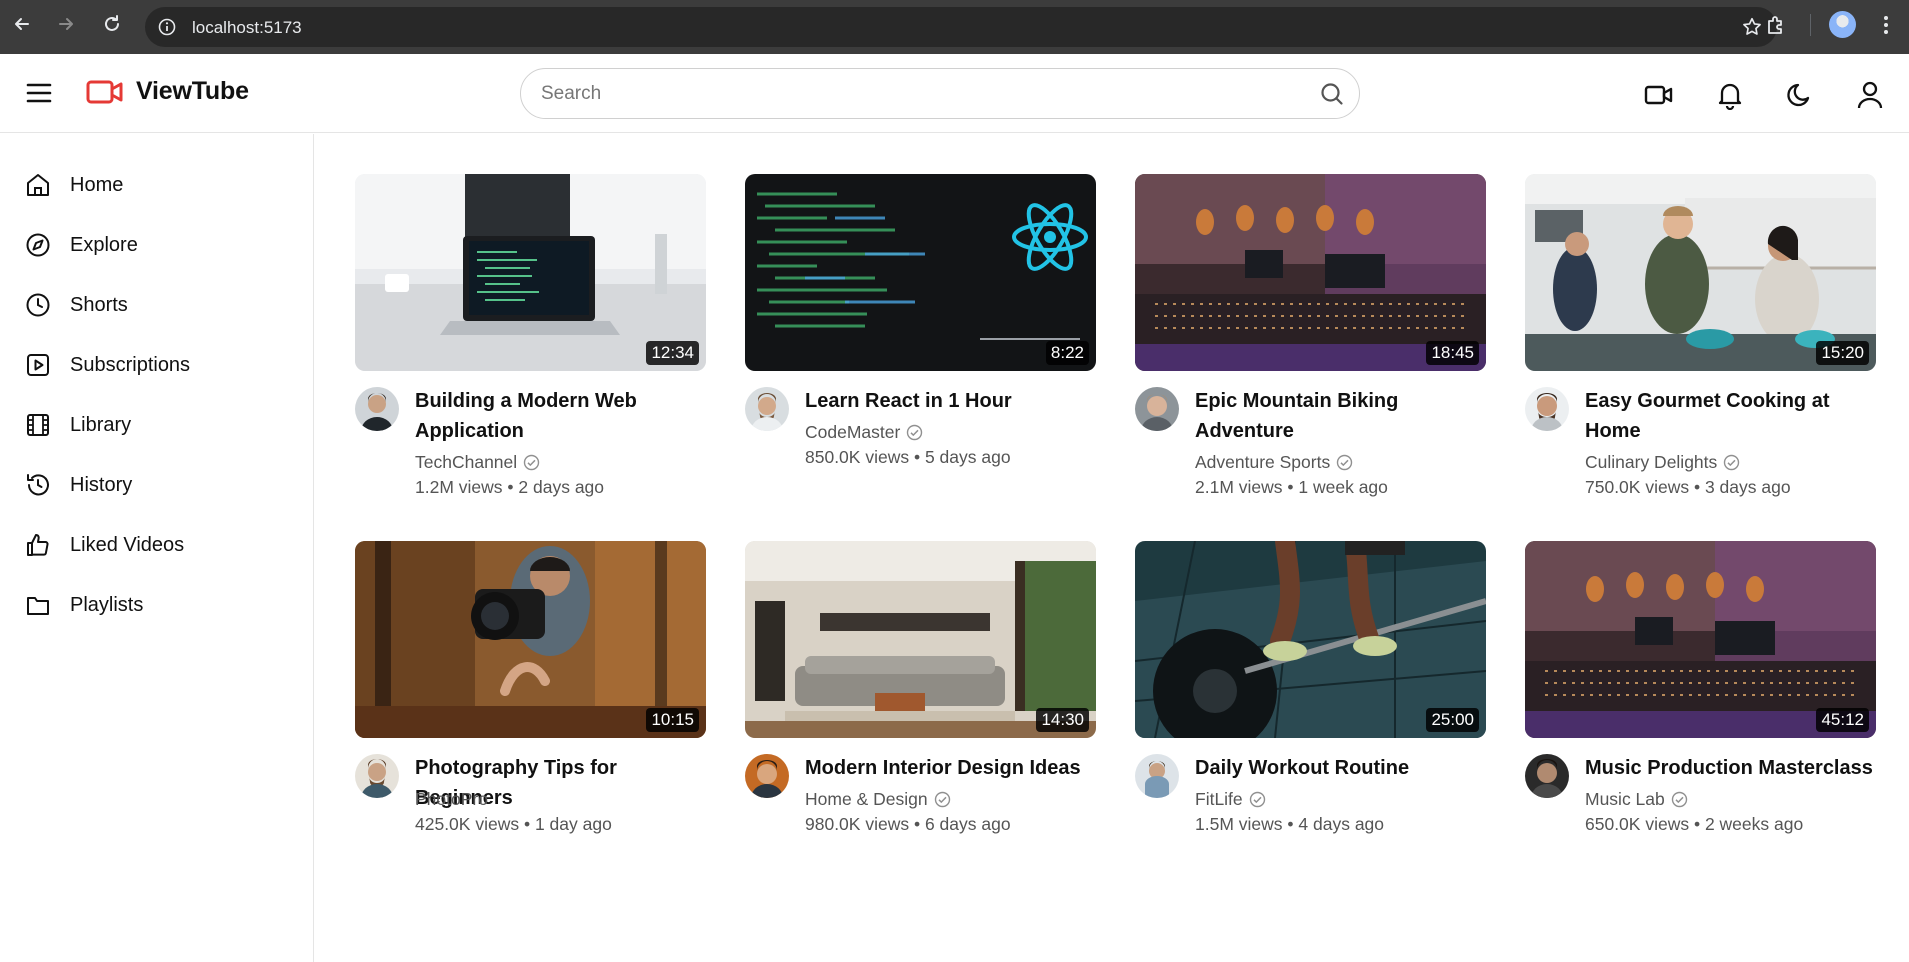  What do you see at coordinates (950, 401) in the screenshot?
I see `video-title: Learn React in 1 Hour` at bounding box center [950, 401].